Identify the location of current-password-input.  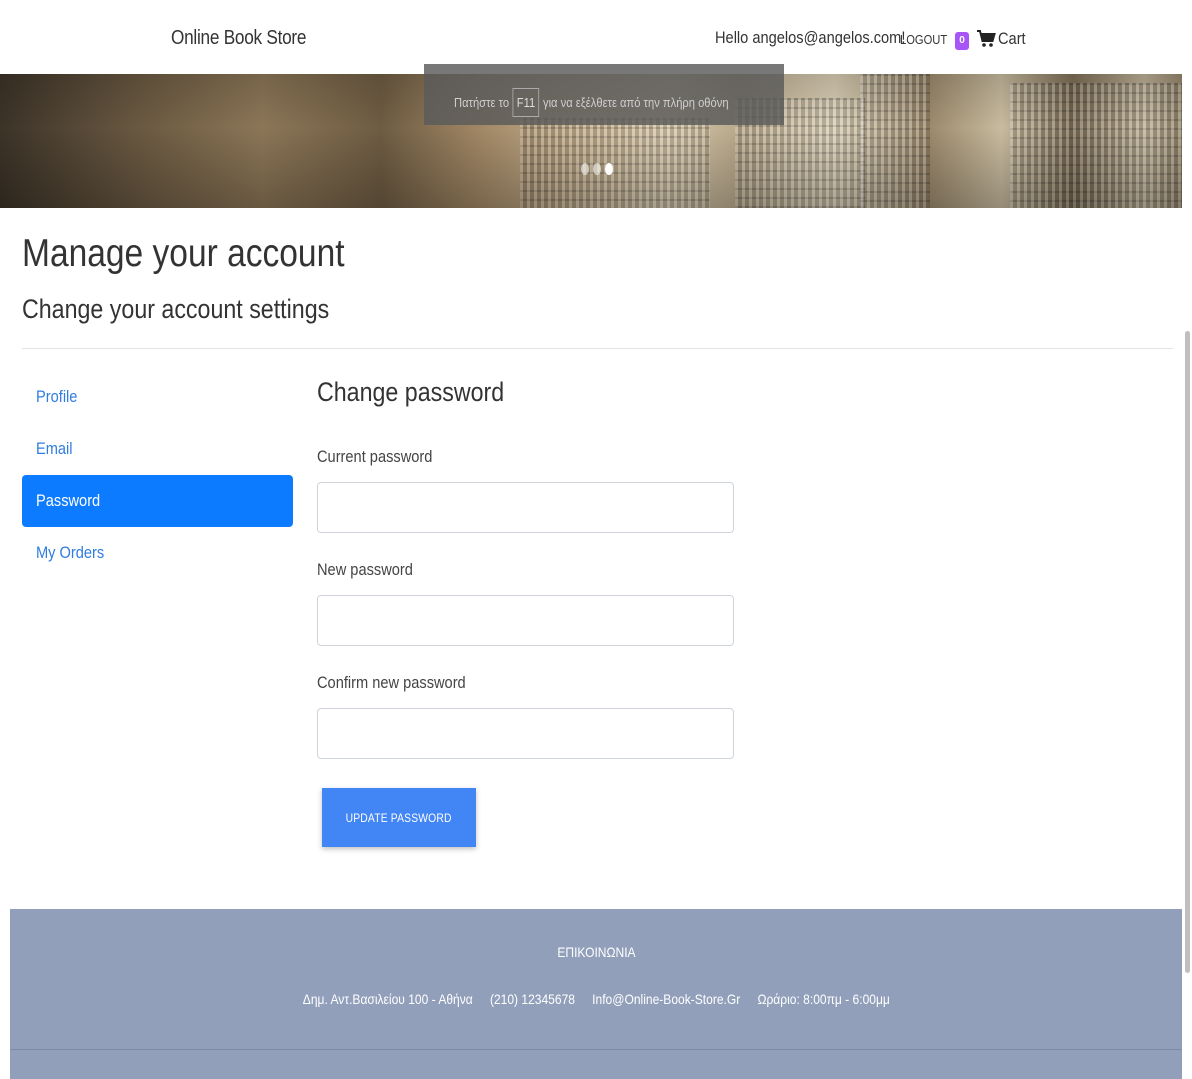
(525, 507).